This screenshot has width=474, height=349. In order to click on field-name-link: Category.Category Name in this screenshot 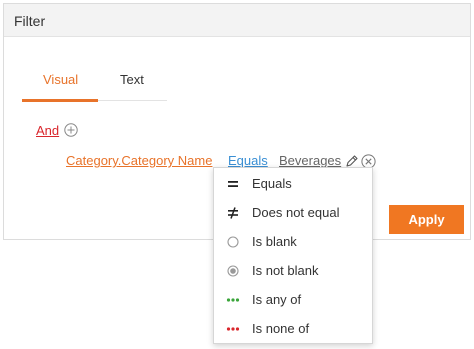, I will do `click(139, 160)`.